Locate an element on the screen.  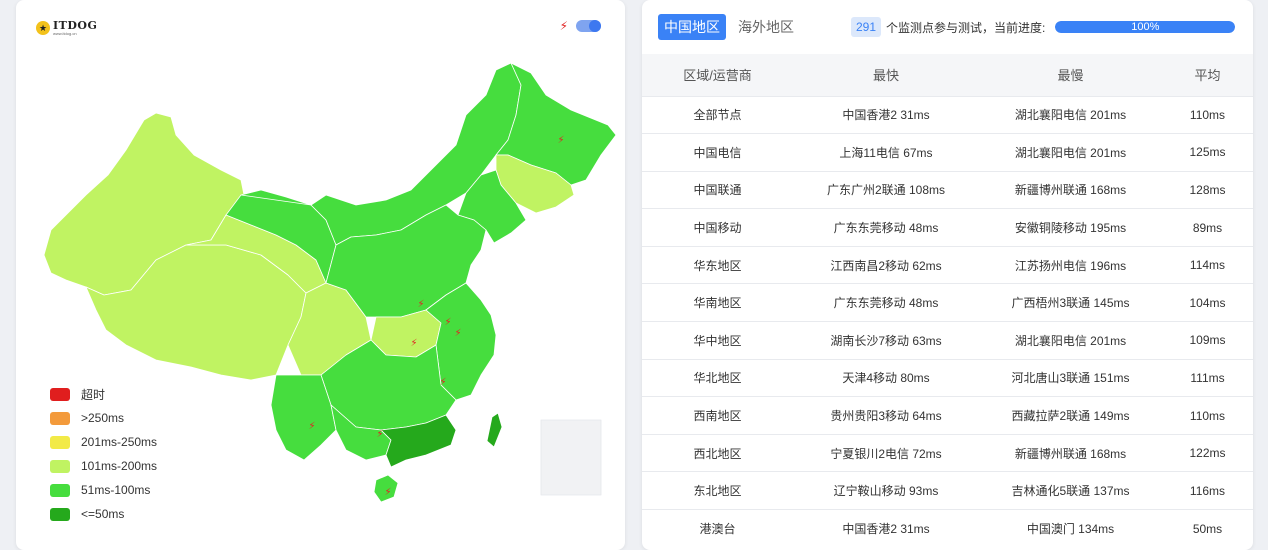
cell-region: 全部节点 is located at coordinates (717, 114).